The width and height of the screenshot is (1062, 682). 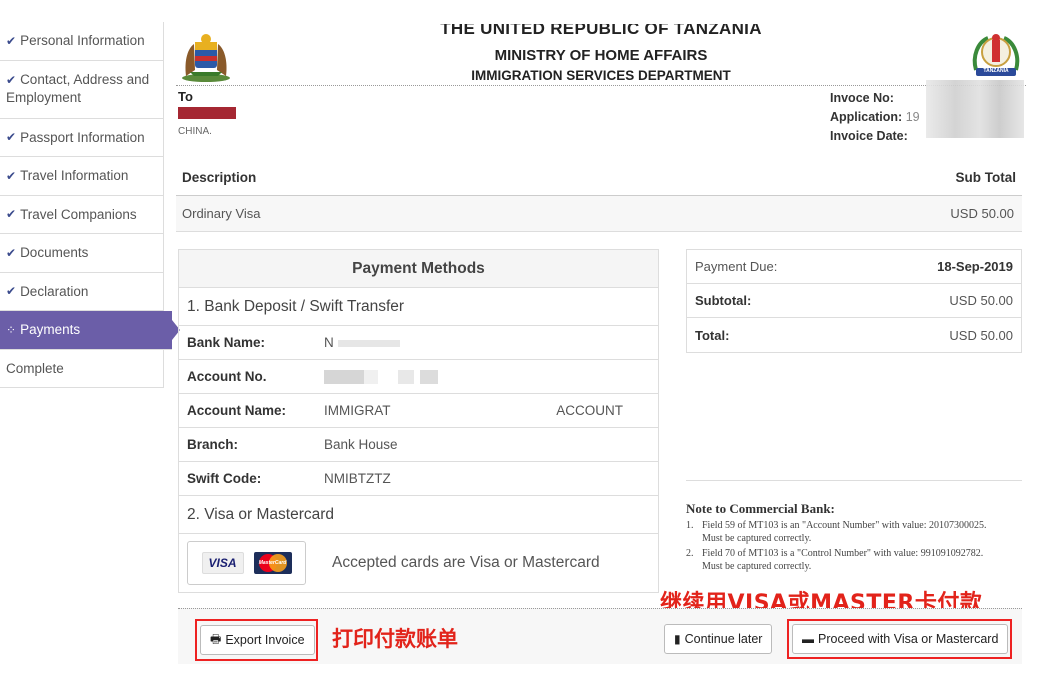 I want to click on payment-due-row: Payment Due: 18-Sep-2019, so click(x=854, y=267).